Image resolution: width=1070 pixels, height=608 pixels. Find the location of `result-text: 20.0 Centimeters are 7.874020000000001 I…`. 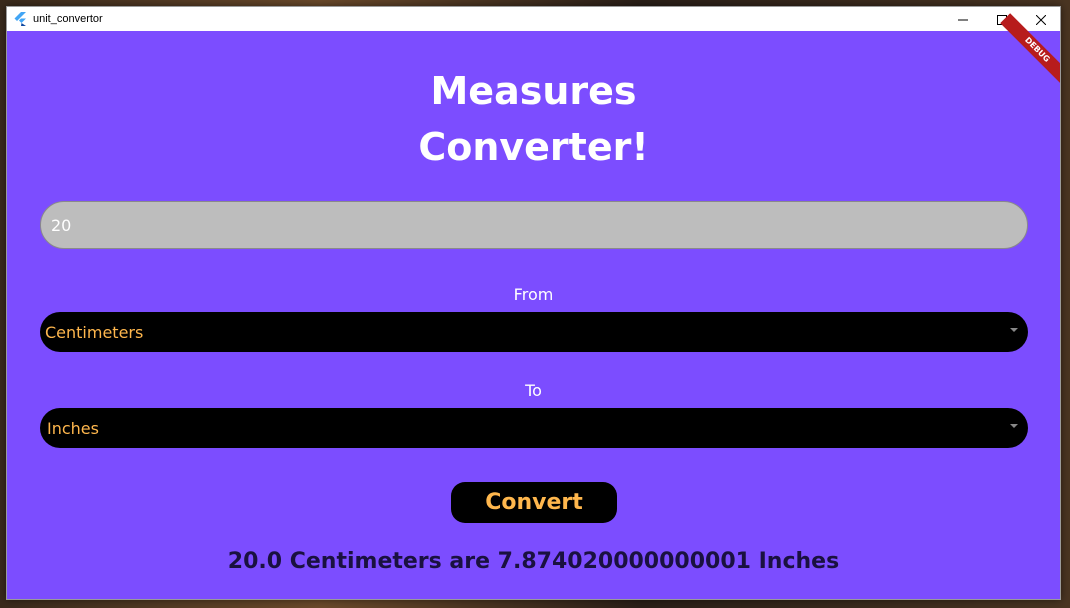

result-text: 20.0 Centimeters are 7.874020000000001 I… is located at coordinates (533, 561).